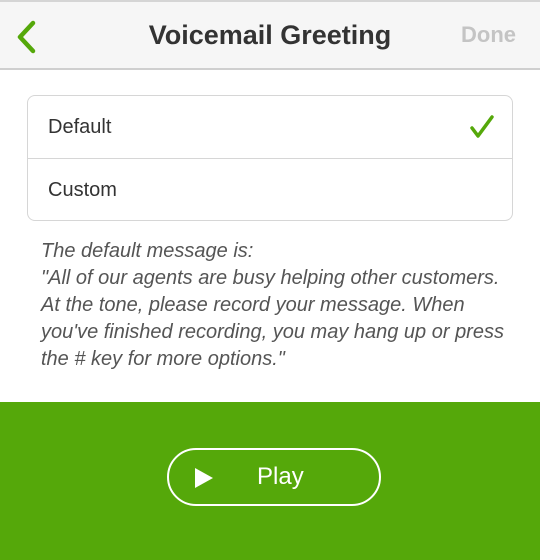 The image size is (540, 560). Describe the element at coordinates (204, 478) in the screenshot. I see `play-icon` at that location.